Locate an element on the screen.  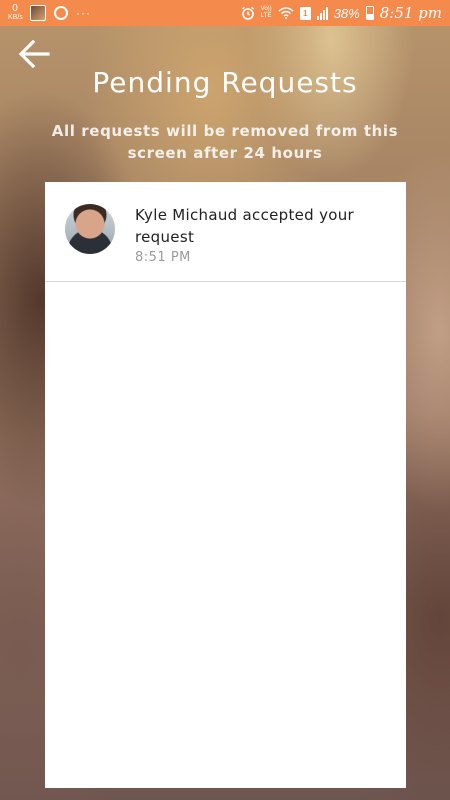
battery-icon is located at coordinates (369, 13).